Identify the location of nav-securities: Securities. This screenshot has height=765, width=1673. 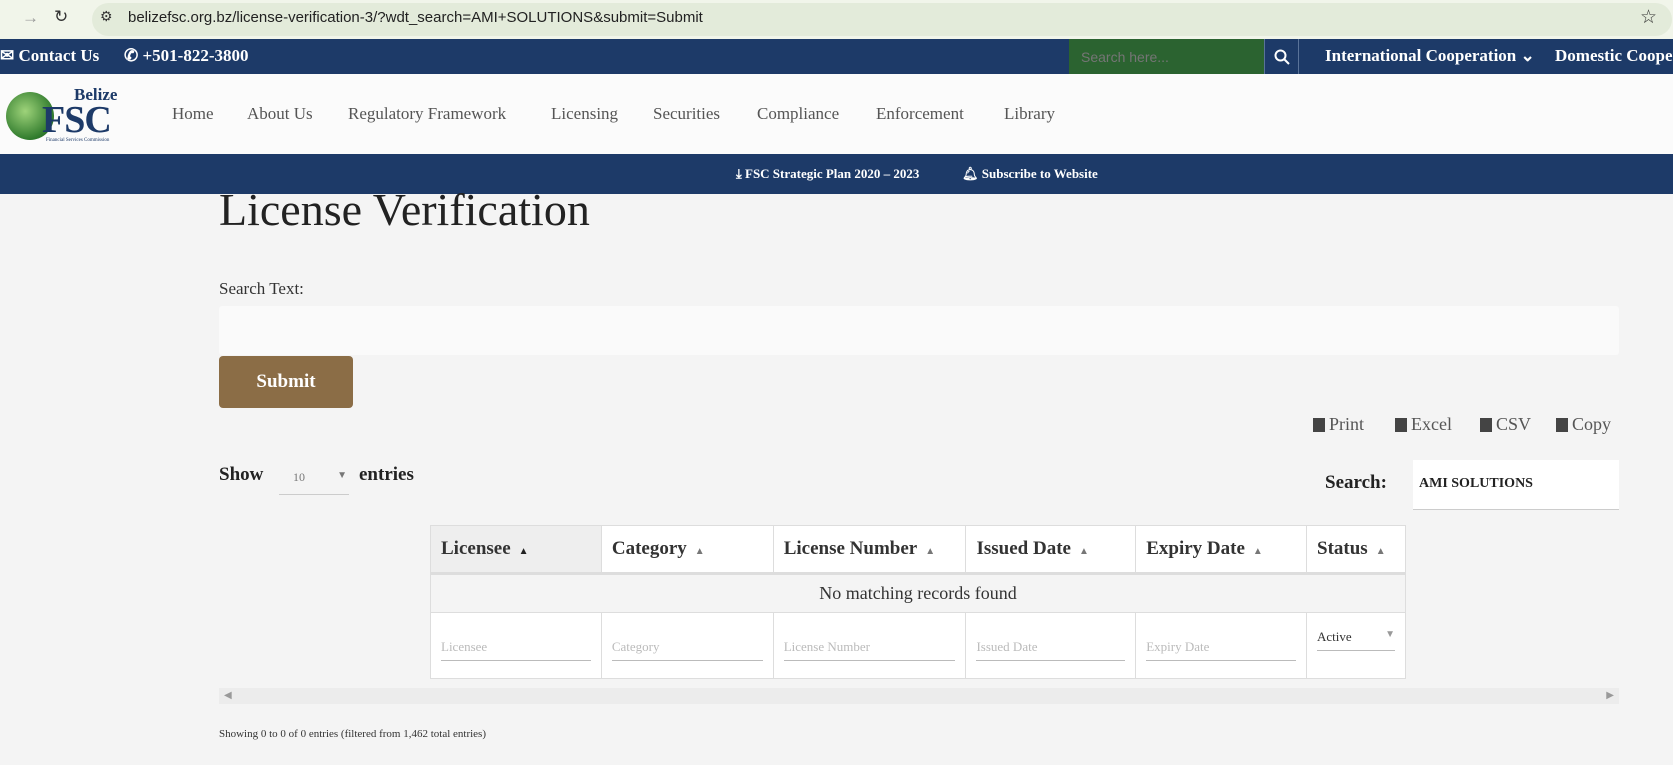
(686, 114).